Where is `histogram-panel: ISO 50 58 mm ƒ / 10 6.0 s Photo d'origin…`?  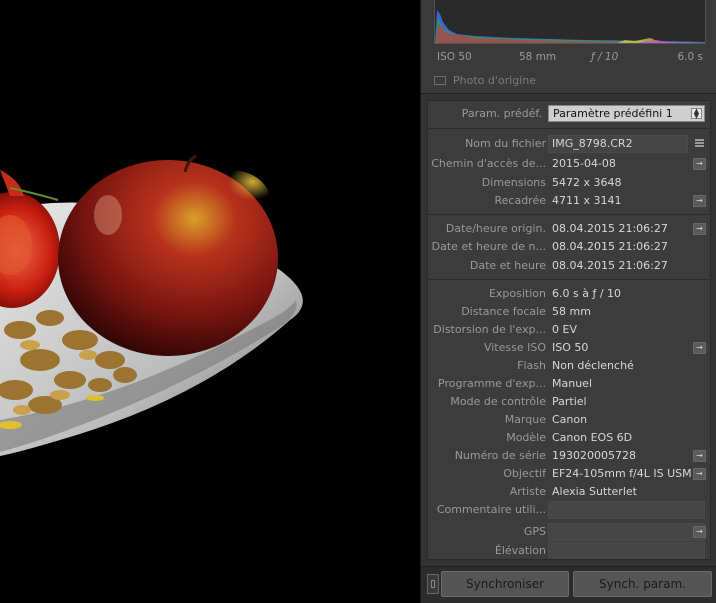 histogram-panel: ISO 50 58 mm ƒ / 10 6.0 s Photo d'origin… is located at coordinates (568, 47).